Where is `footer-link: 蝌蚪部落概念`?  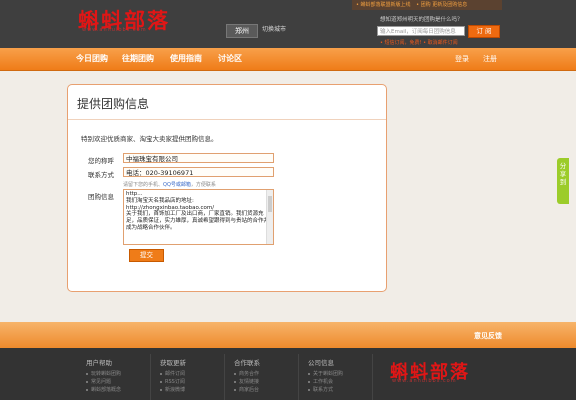 footer-link: 蝌蚪部落概念 is located at coordinates (103, 390).